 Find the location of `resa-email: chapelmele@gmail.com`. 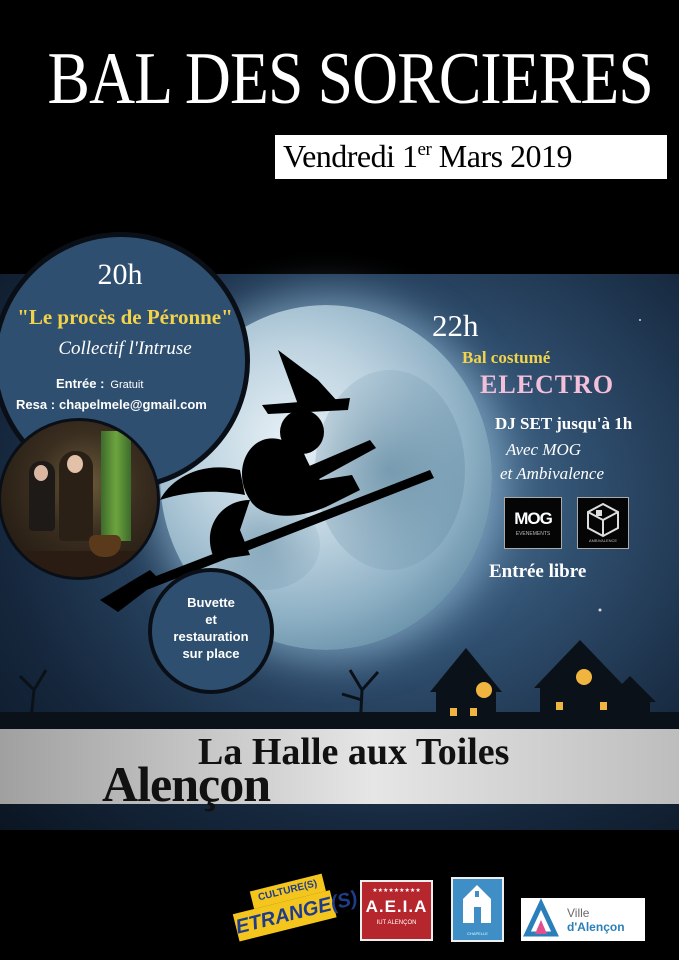

resa-email: chapelmele@gmail.com is located at coordinates (133, 404).